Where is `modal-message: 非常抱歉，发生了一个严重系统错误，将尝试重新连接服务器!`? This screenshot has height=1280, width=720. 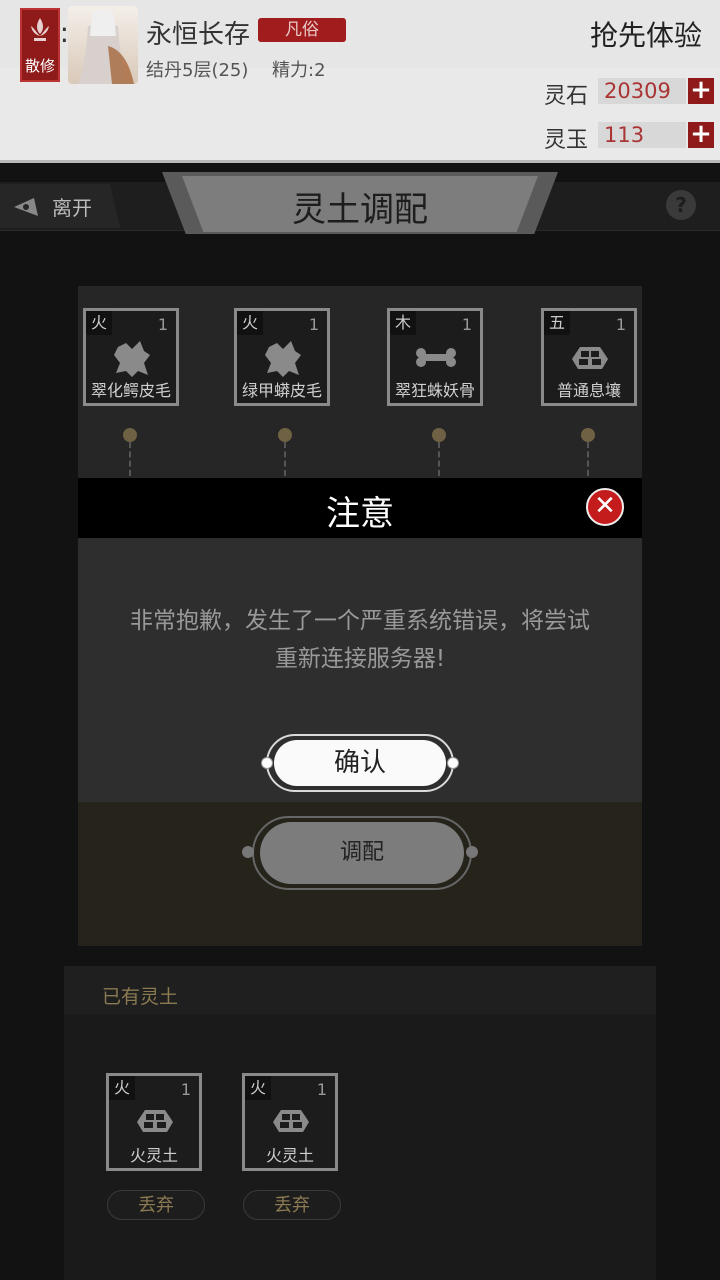
modal-message: 非常抱歉，发生了一个严重系统错误，将尝试重新连接服务器! is located at coordinates (360, 640).